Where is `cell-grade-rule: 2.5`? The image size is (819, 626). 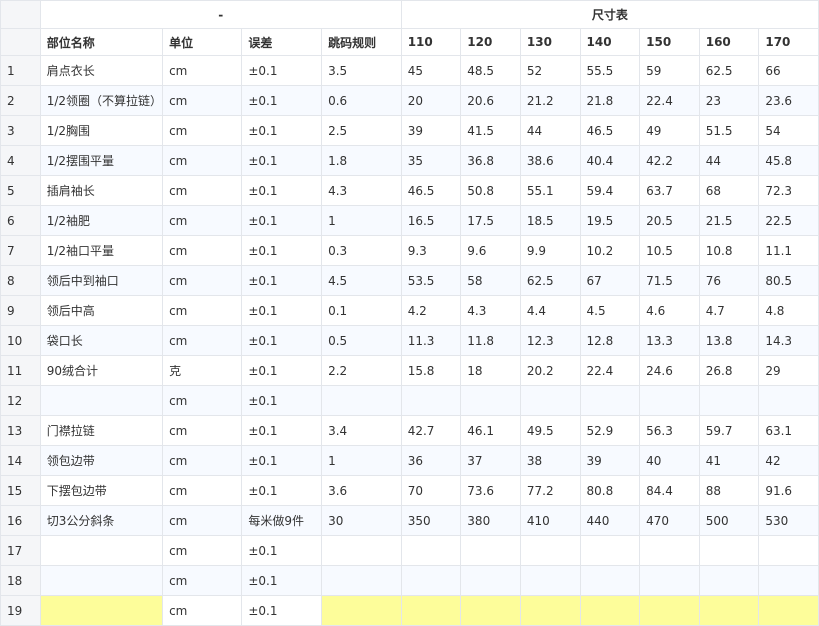
cell-grade-rule: 2.5 is located at coordinates (361, 130).